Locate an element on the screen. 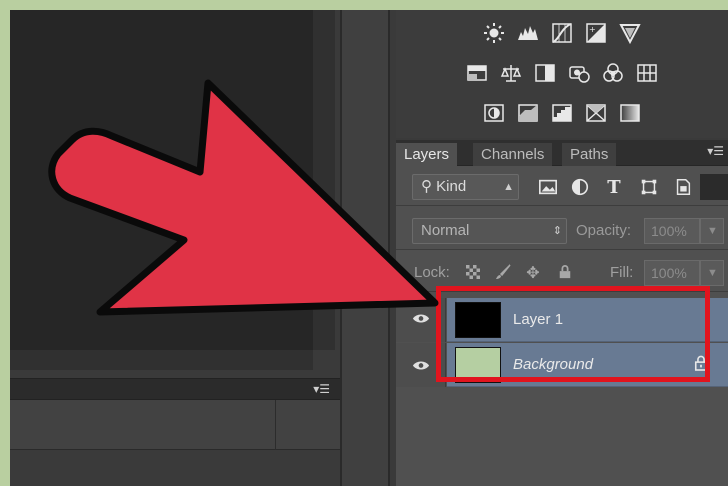 This screenshot has width=728, height=486. filter-toggle is located at coordinates (714, 187).